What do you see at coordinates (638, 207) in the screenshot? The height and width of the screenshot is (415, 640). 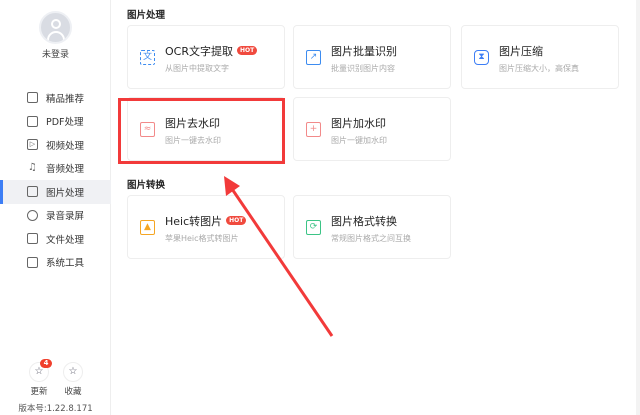 I see `scrollbar` at bounding box center [638, 207].